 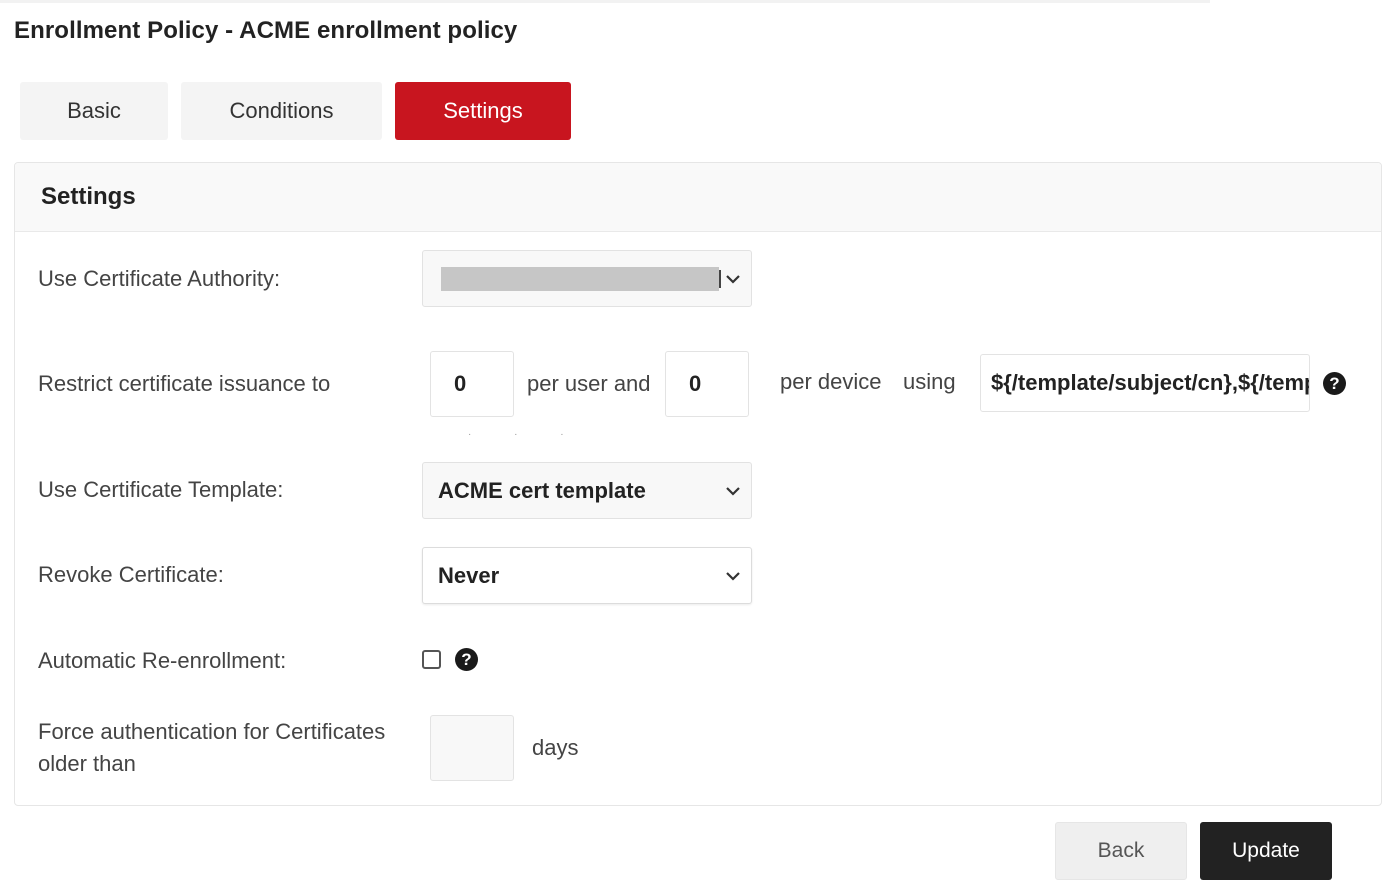 I want to click on reenrollment-checkbox, so click(x=431, y=659).